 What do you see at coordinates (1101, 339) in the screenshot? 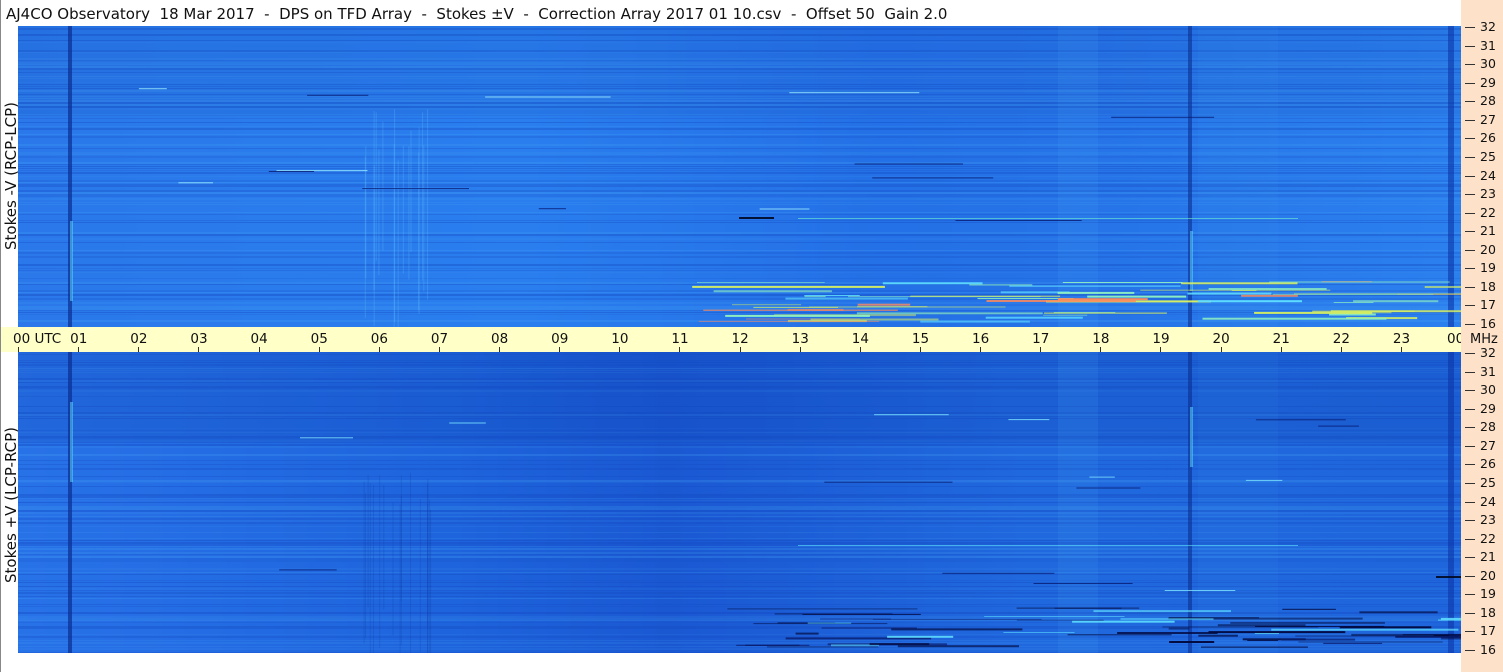
I see `time-label: 18` at bounding box center [1101, 339].